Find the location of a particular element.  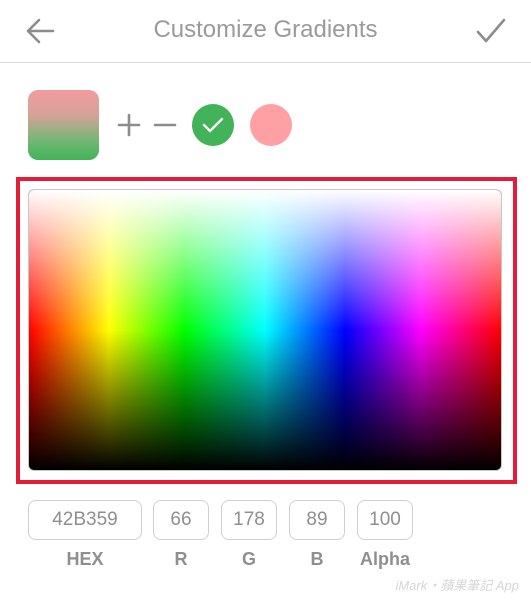

hex-label: HEX is located at coordinates (85, 559).